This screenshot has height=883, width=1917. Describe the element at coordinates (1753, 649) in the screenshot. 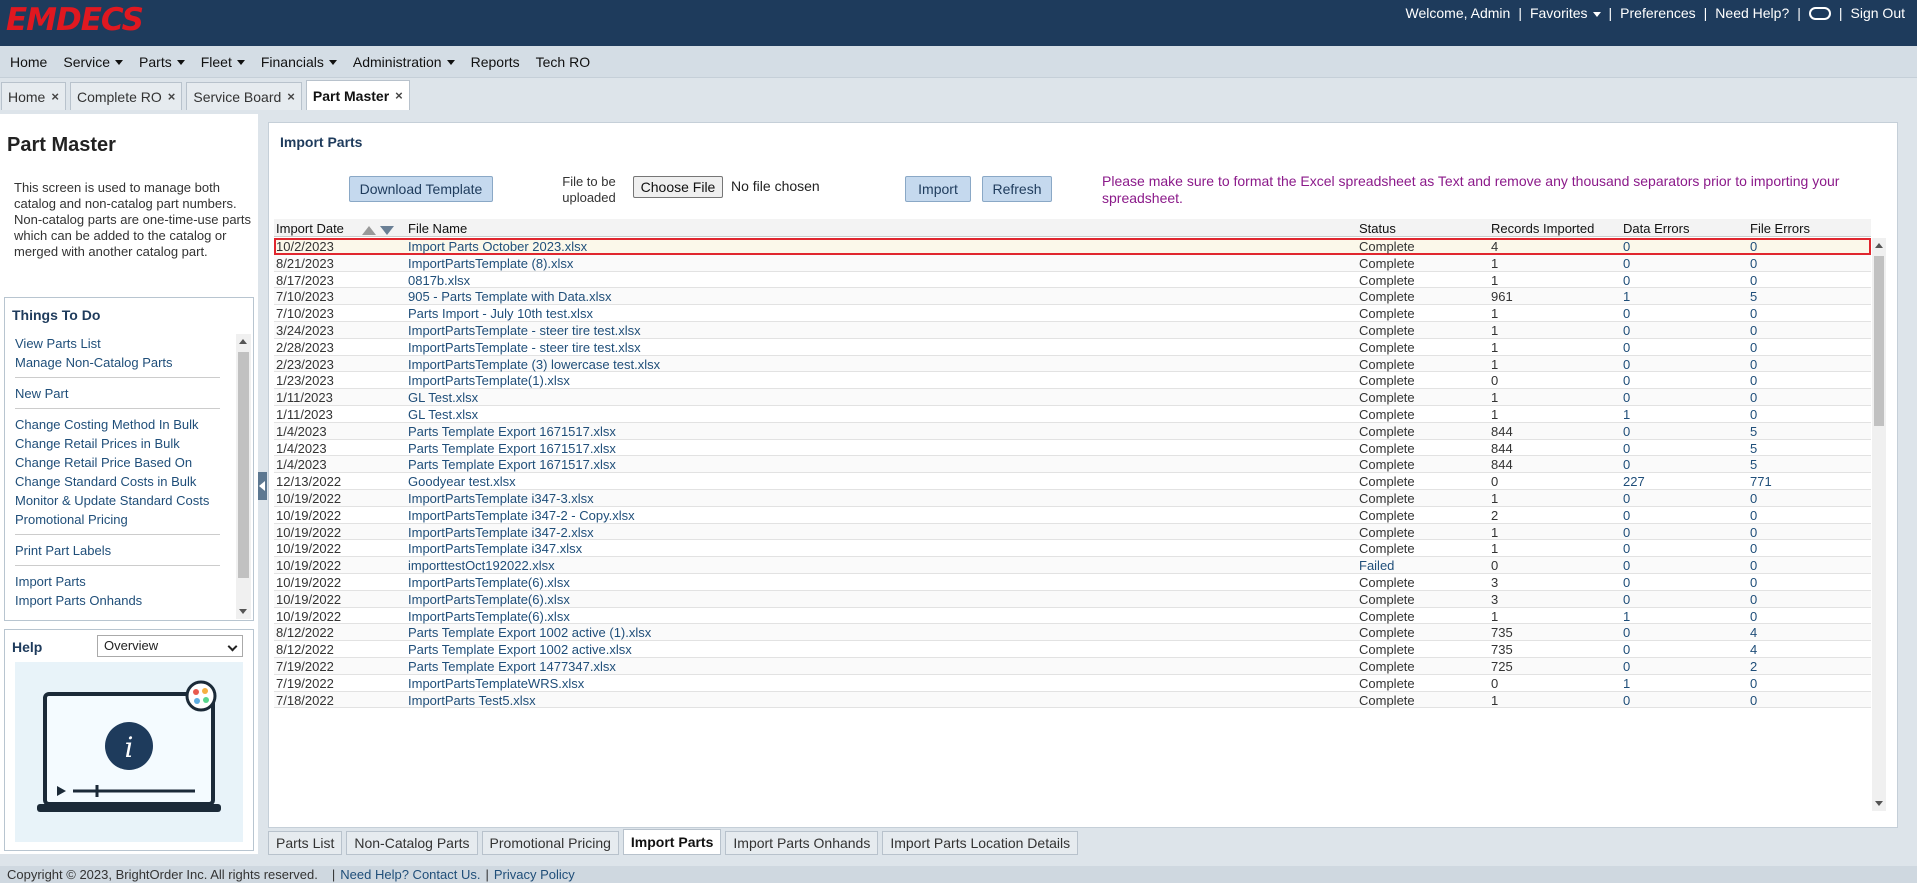

I see `file-errors-link: 4` at that location.